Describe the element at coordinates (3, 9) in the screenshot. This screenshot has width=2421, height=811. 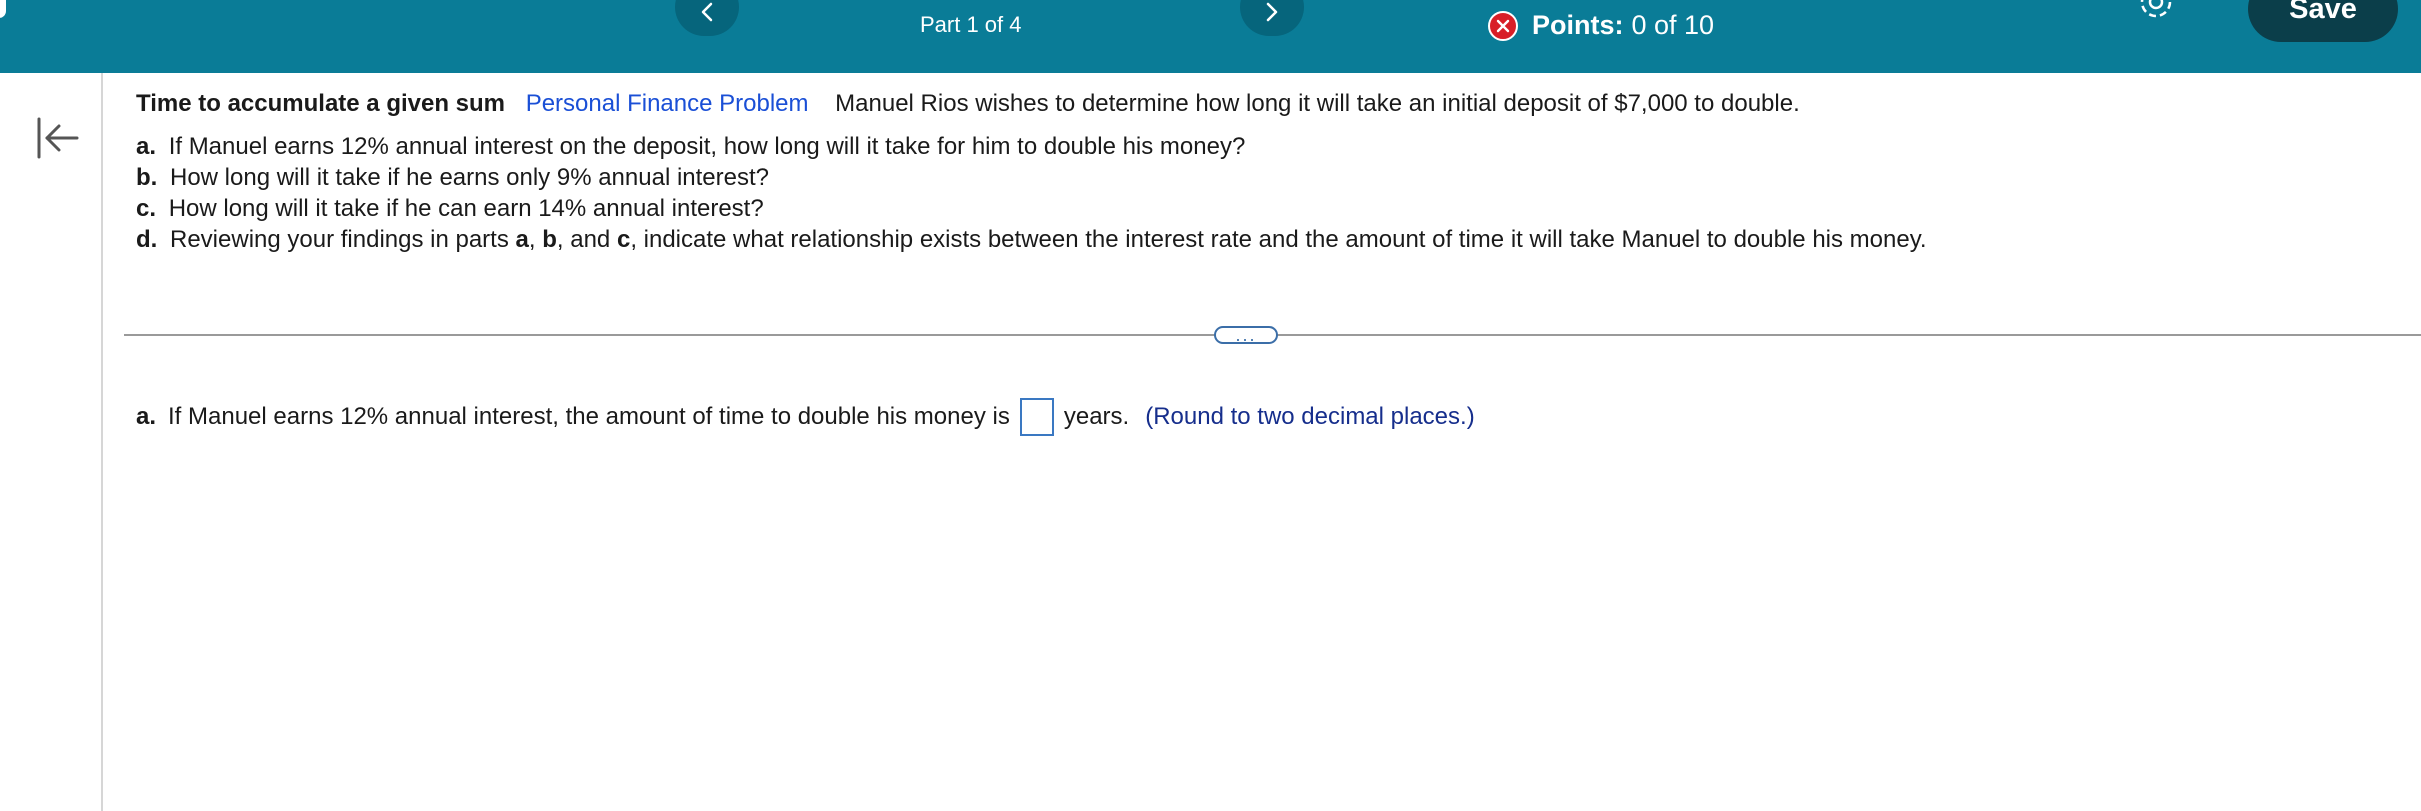
I see `edge-indicator` at that location.